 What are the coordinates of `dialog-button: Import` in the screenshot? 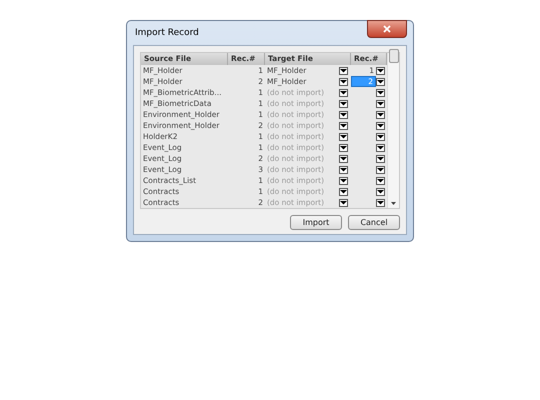 It's located at (316, 222).